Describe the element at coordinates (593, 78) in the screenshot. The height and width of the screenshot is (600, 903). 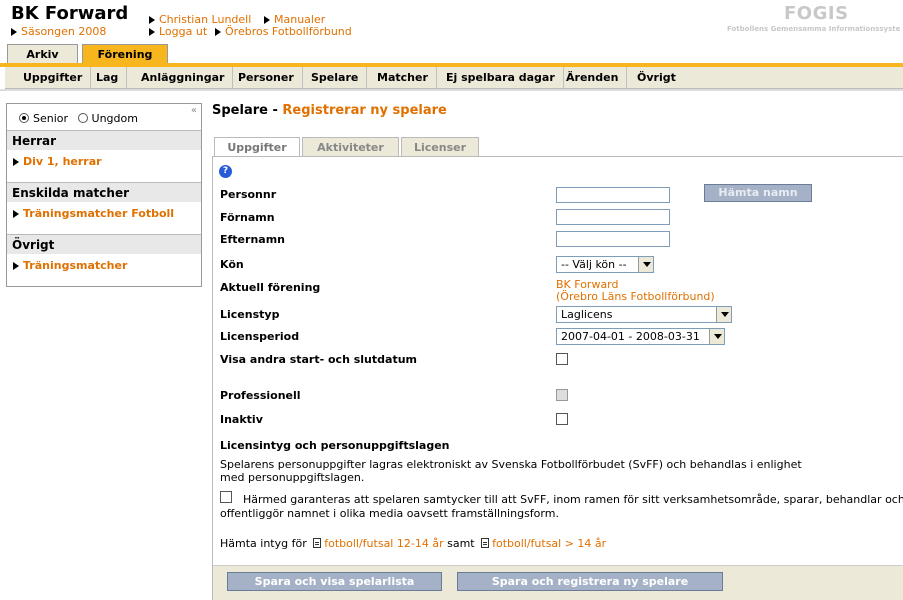
I see `menu-item-cases: Ärenden` at that location.